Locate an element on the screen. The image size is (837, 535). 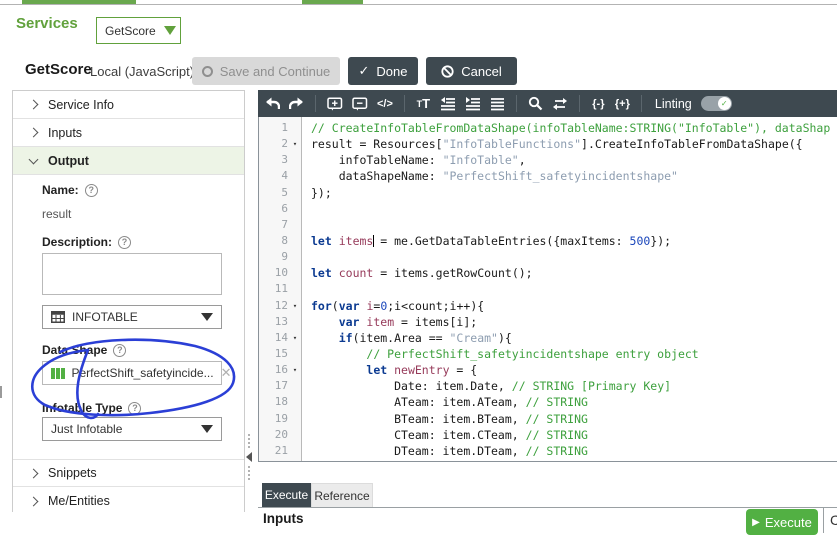
format-code-icon is located at coordinates (497, 103).